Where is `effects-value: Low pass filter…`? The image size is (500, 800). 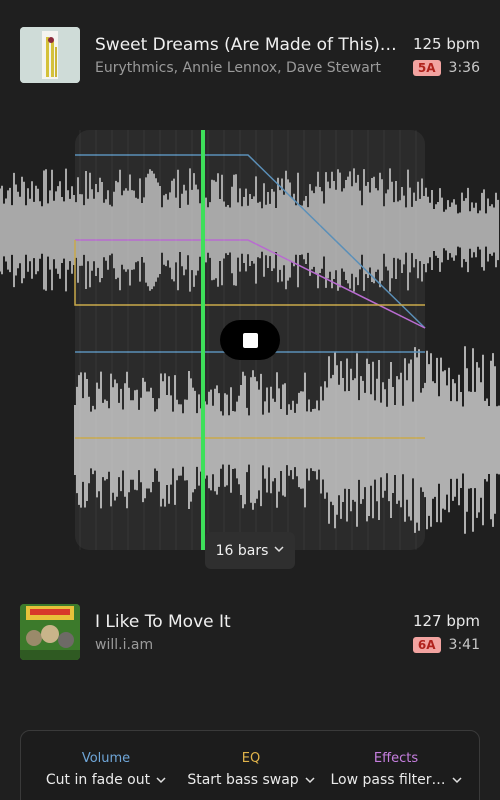
effects-value: Low pass filter… is located at coordinates (388, 780).